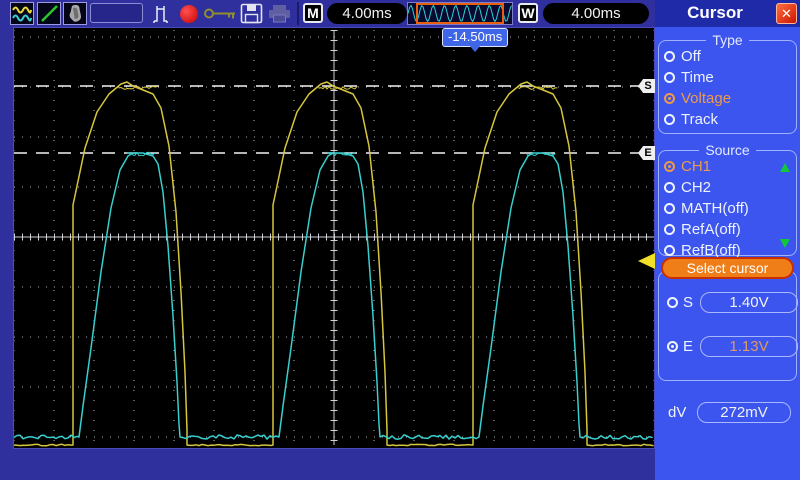 Image resolution: width=800 pixels, height=480 pixels. What do you see at coordinates (730, 166) in the screenshot?
I see `source-option-ch1: CH1` at bounding box center [730, 166].